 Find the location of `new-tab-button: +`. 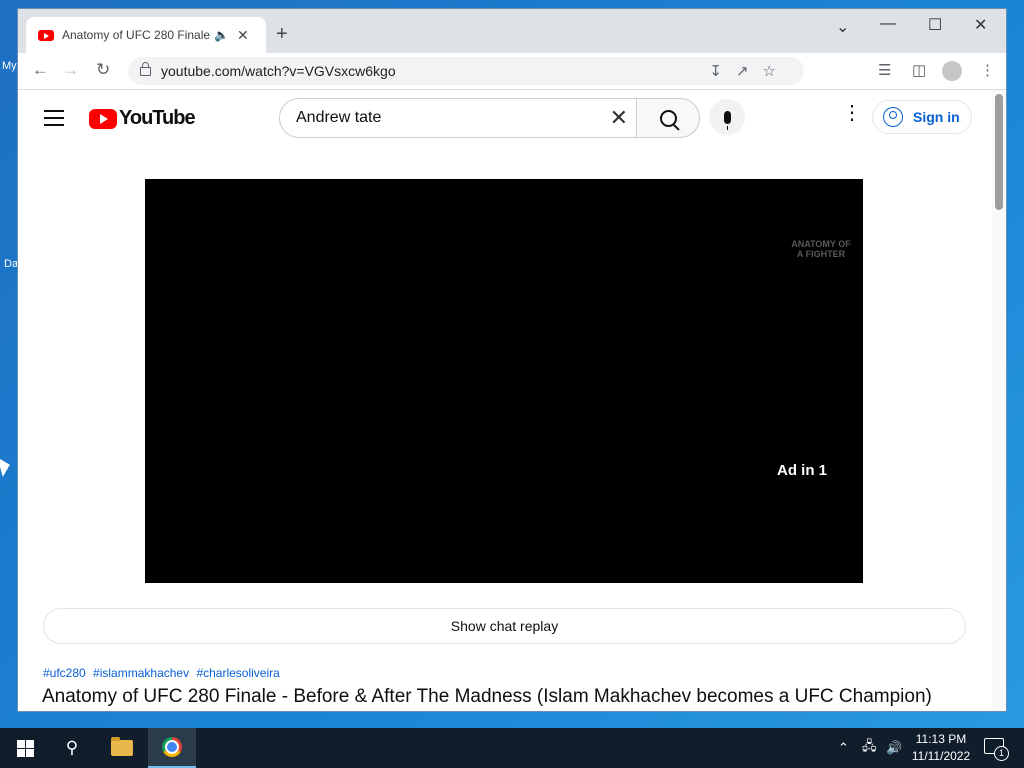

new-tab-button: + is located at coordinates (282, 34).